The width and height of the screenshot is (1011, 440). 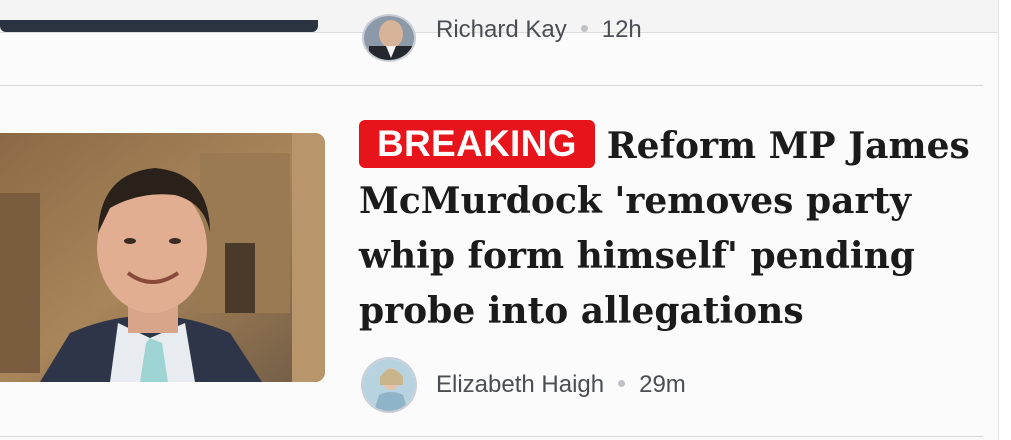 I want to click on previous-article-meta: Richard Kay 12h, so click(x=539, y=30).